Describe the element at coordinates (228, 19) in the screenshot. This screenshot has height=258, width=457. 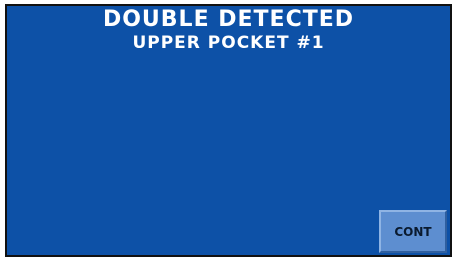
I see `alert-title: DOUBLE DETECTED` at that location.